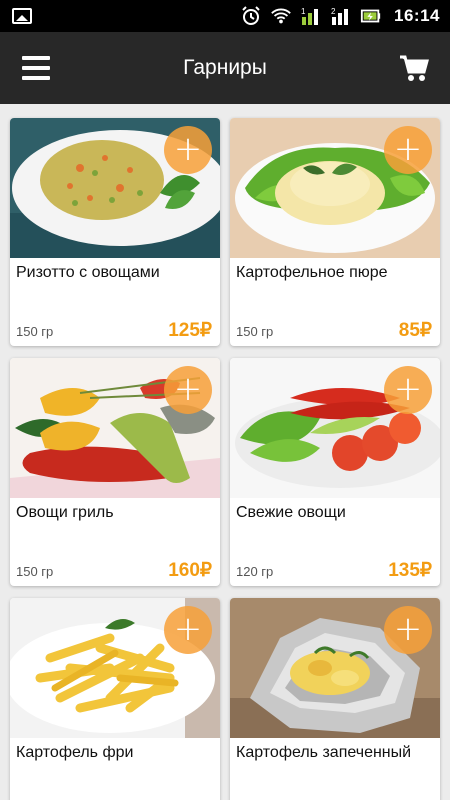  I want to click on cart-icon, so click(414, 68).